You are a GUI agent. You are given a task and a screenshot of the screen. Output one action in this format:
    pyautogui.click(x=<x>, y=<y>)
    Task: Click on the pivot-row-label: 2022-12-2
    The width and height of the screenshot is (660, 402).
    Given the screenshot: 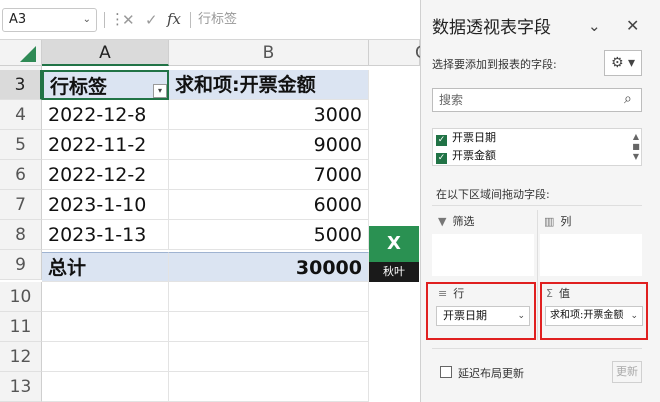 What is the action you would take?
    pyautogui.click(x=105, y=175)
    